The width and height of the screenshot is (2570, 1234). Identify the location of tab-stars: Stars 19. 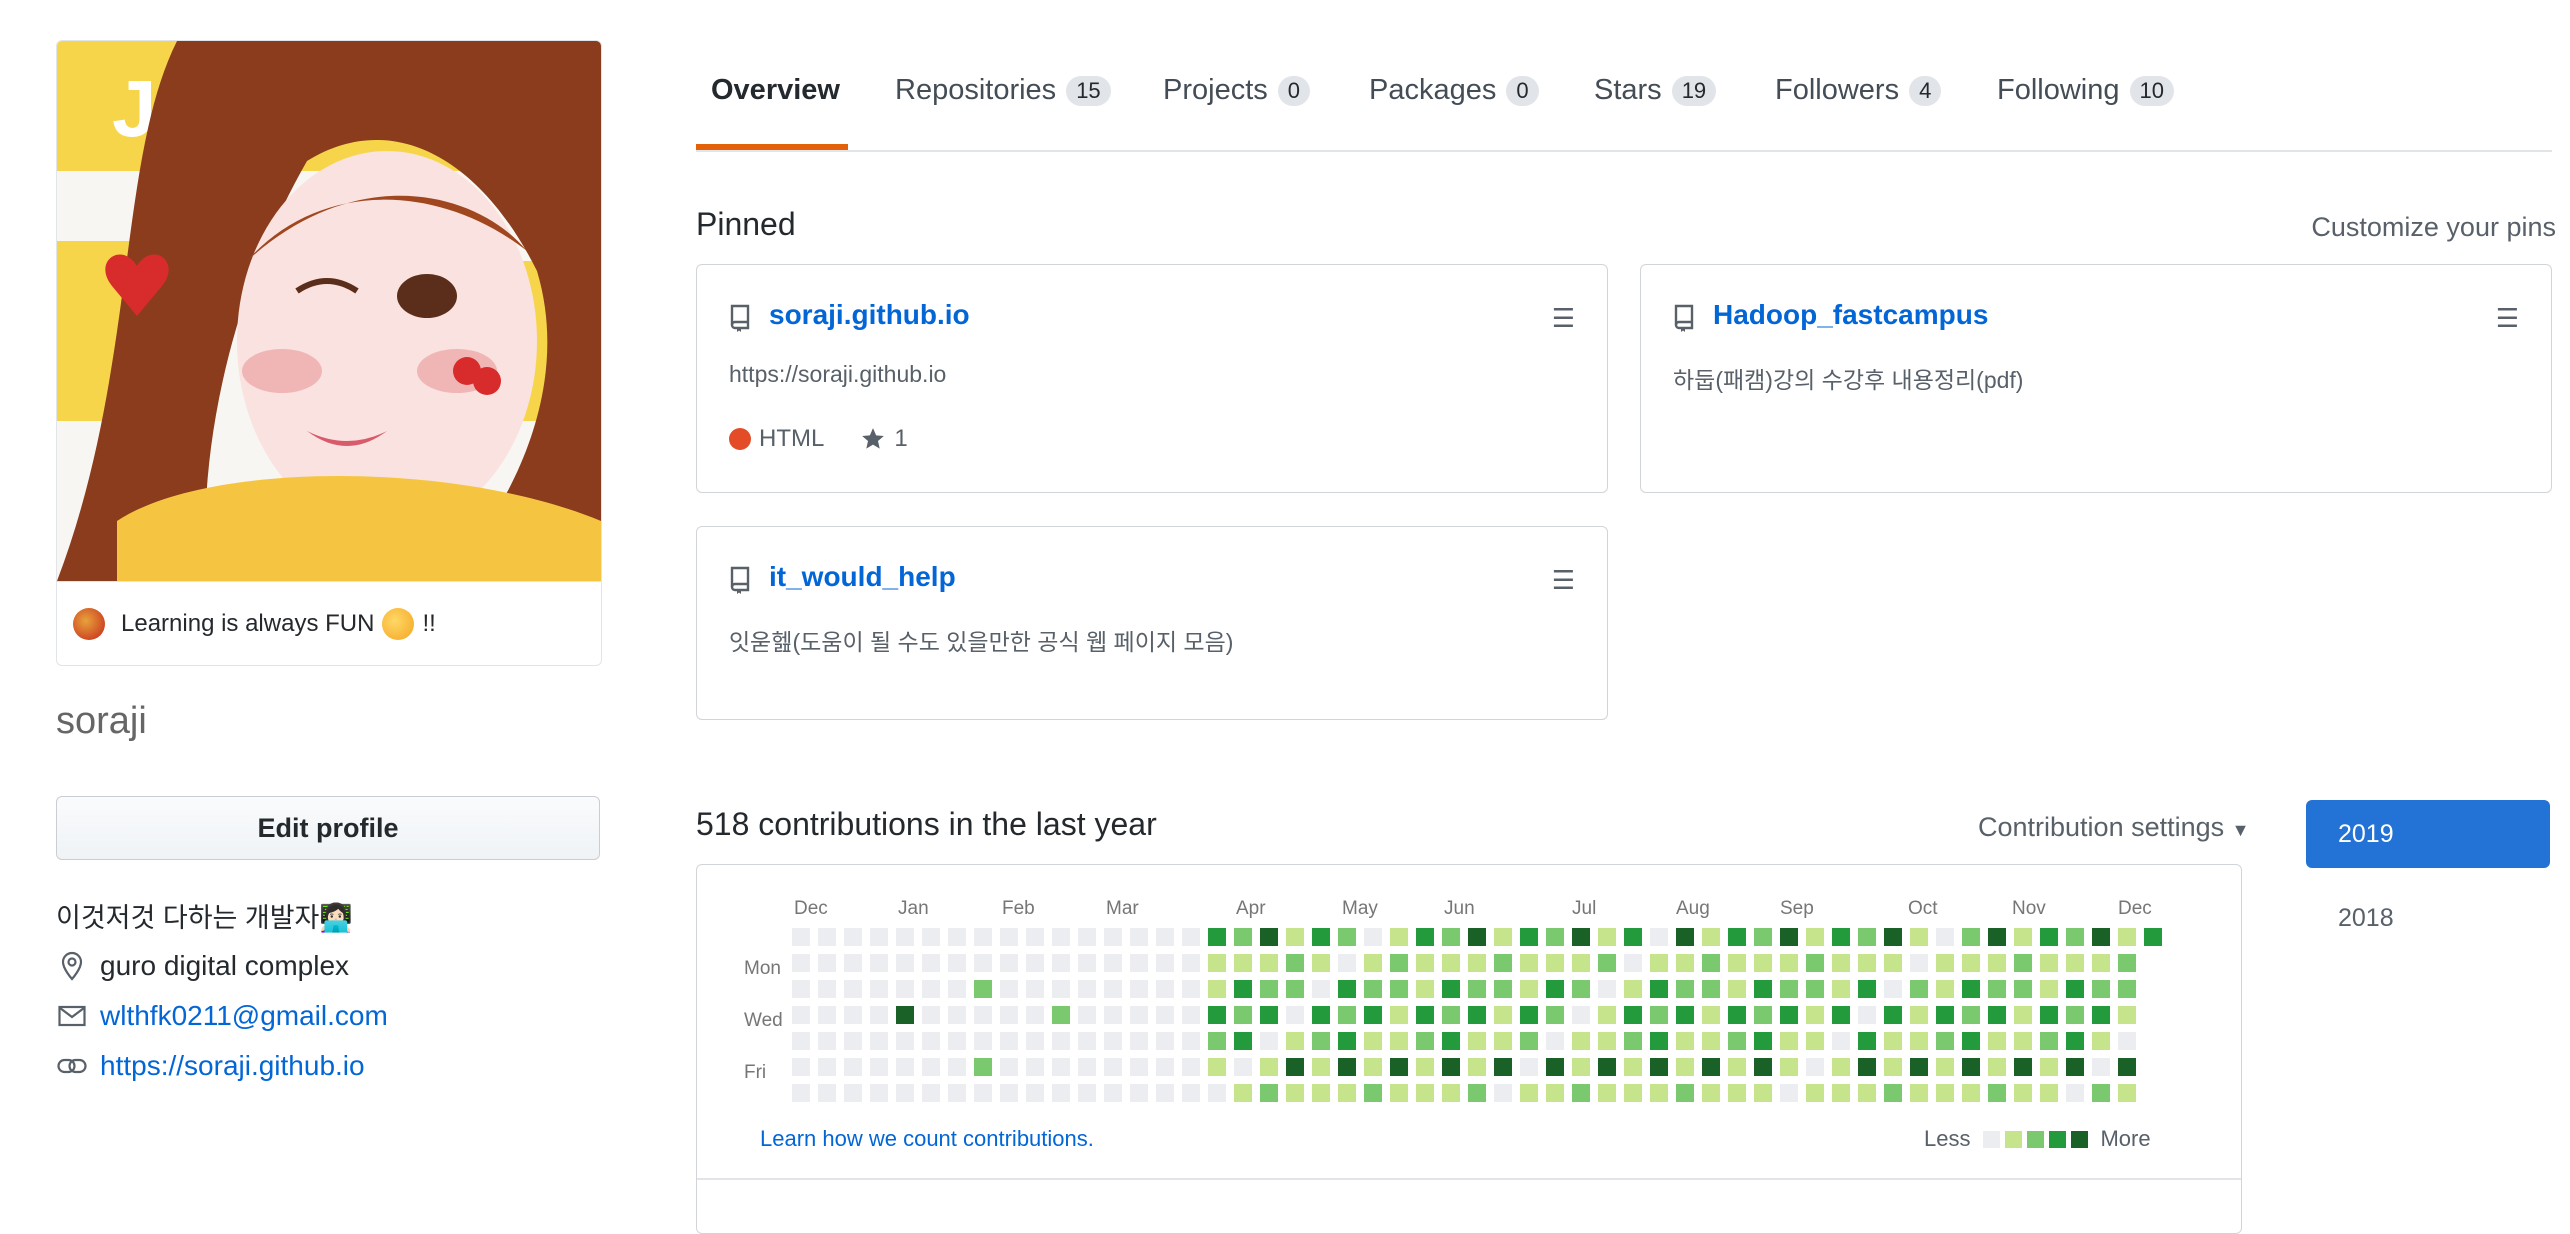
(1655, 90).